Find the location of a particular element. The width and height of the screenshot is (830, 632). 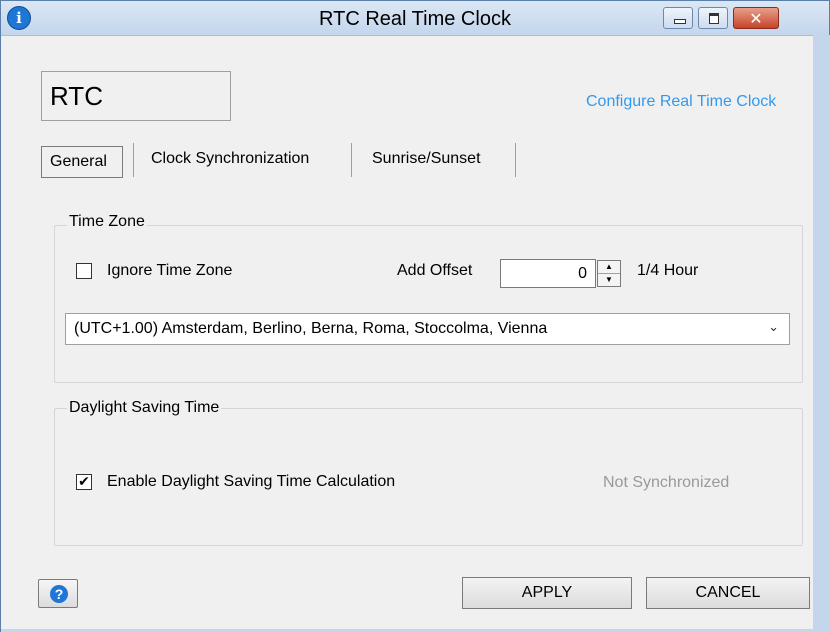

ignore-time-zone-label: Ignore Time Zone is located at coordinates (170, 270).